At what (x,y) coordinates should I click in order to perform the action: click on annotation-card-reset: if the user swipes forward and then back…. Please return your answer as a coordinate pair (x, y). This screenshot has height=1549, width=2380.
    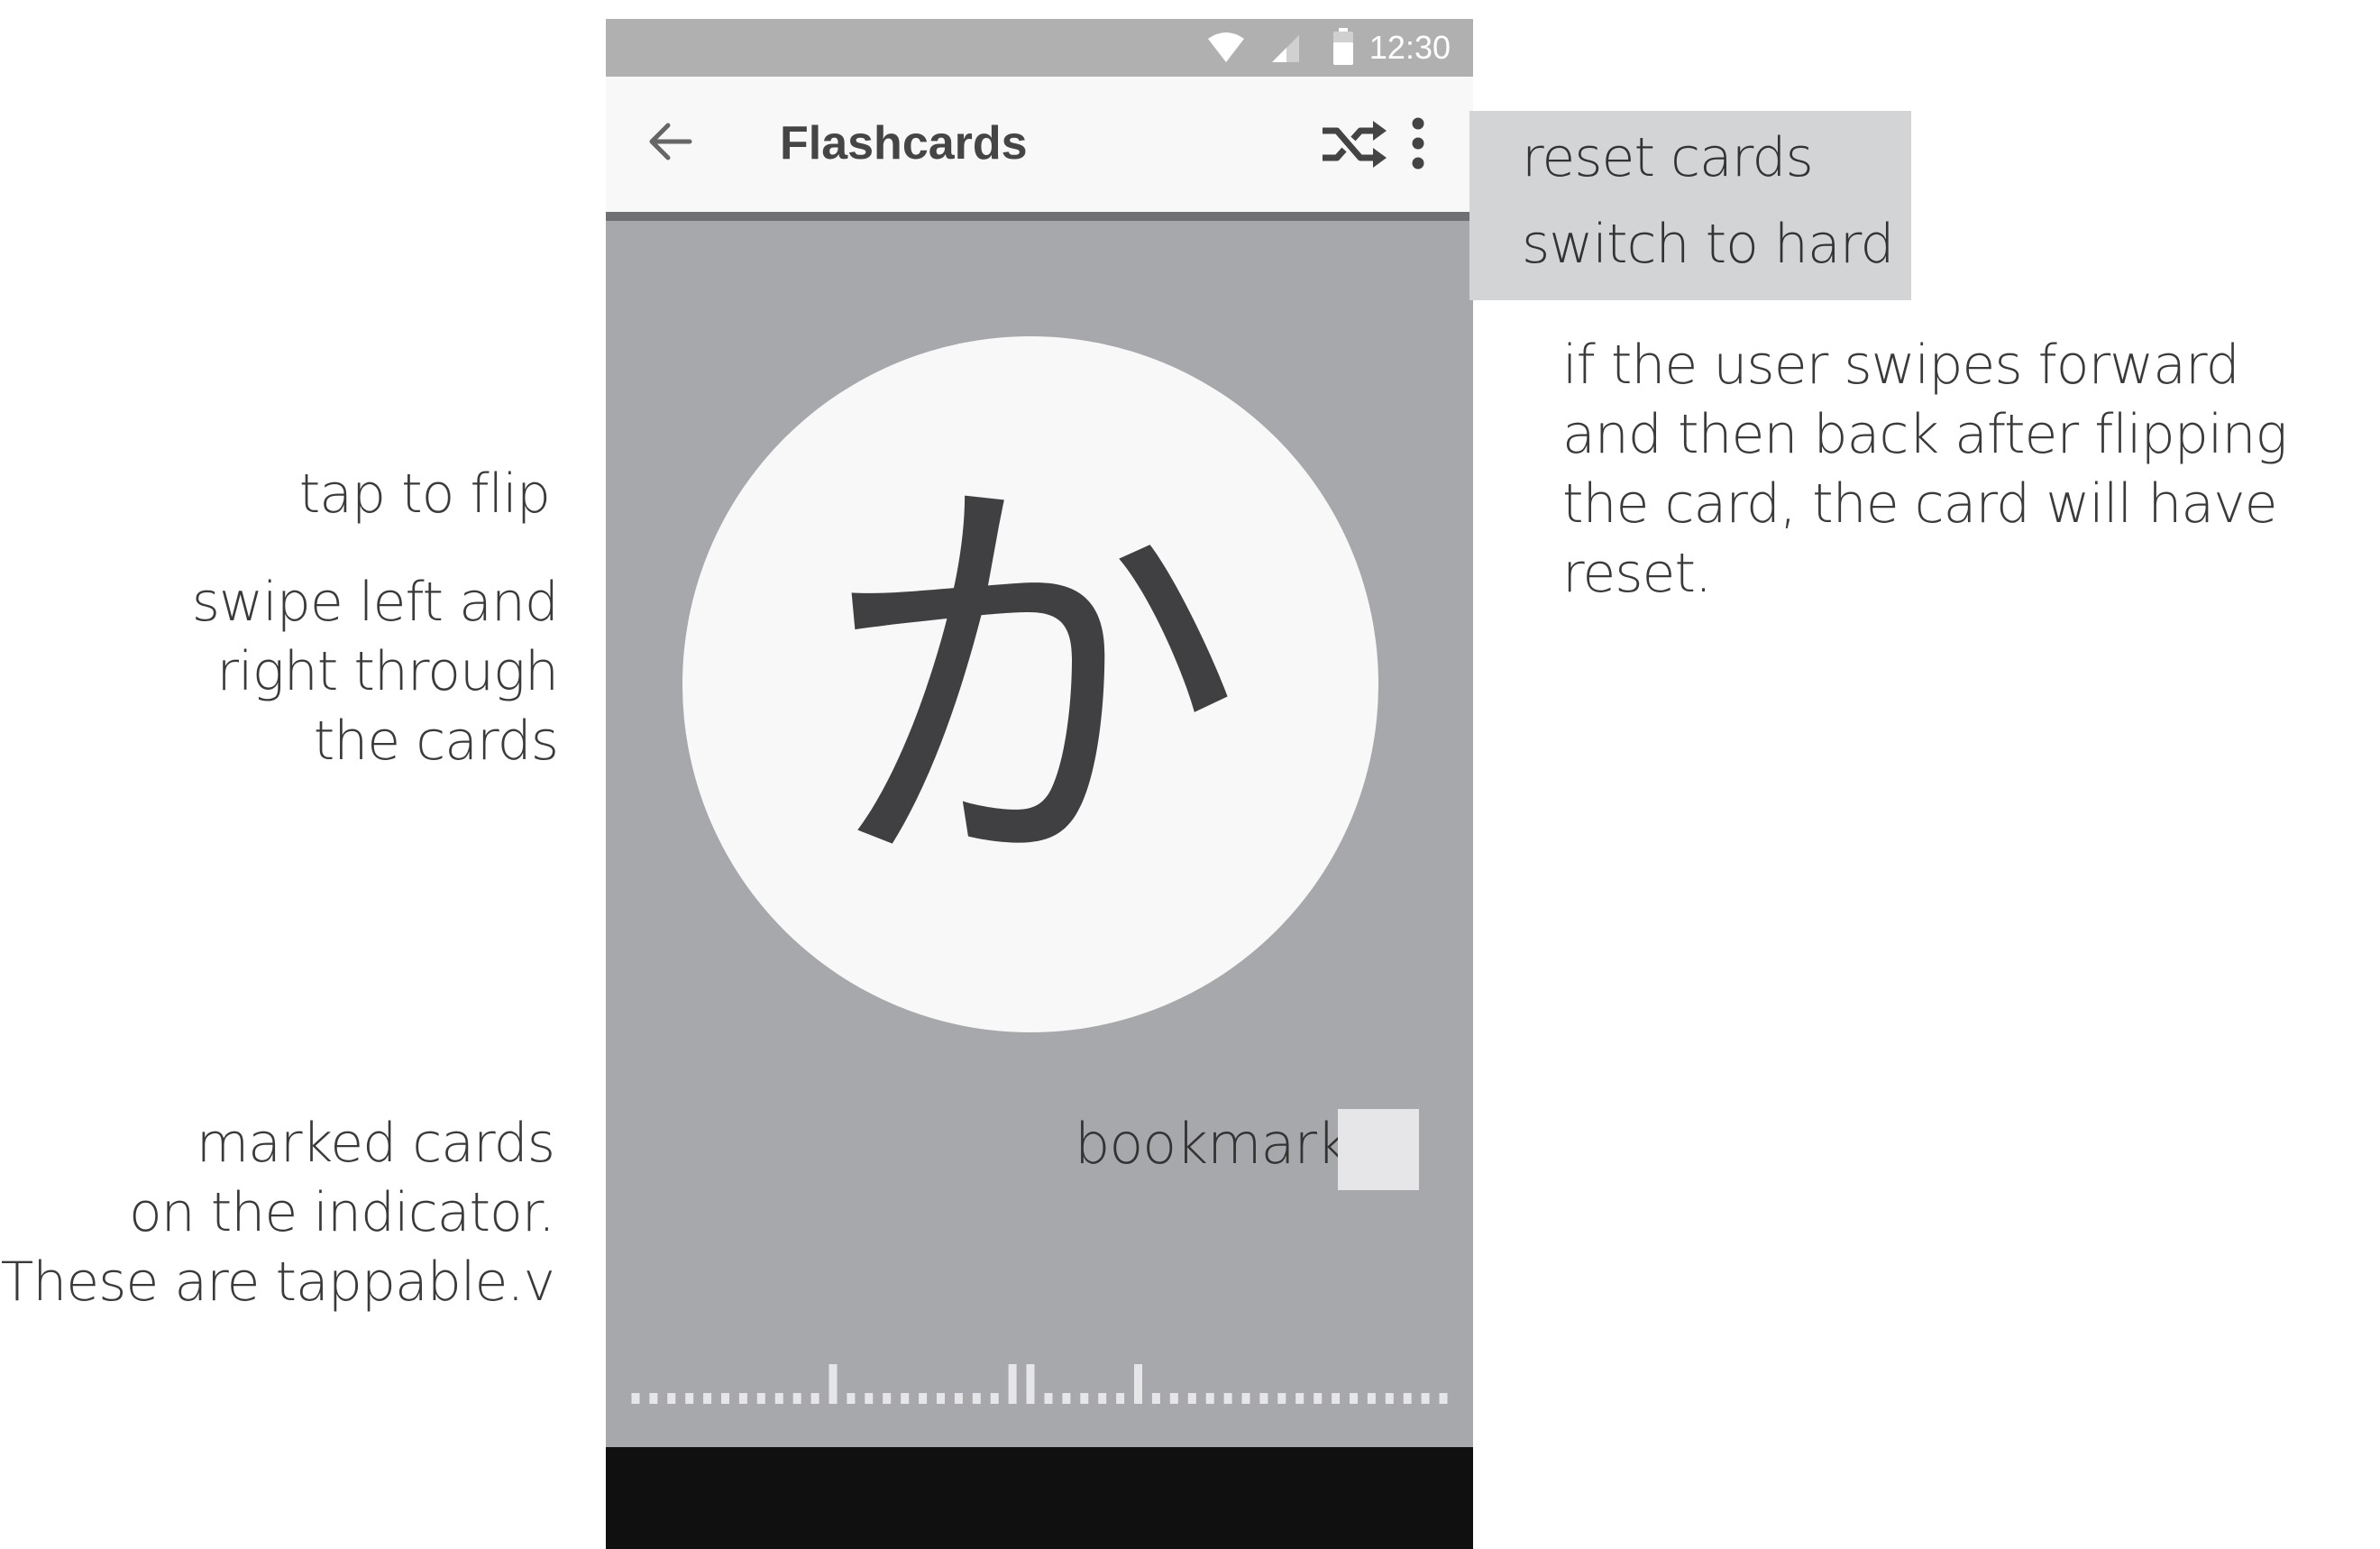
    Looking at the image, I should click on (1925, 469).